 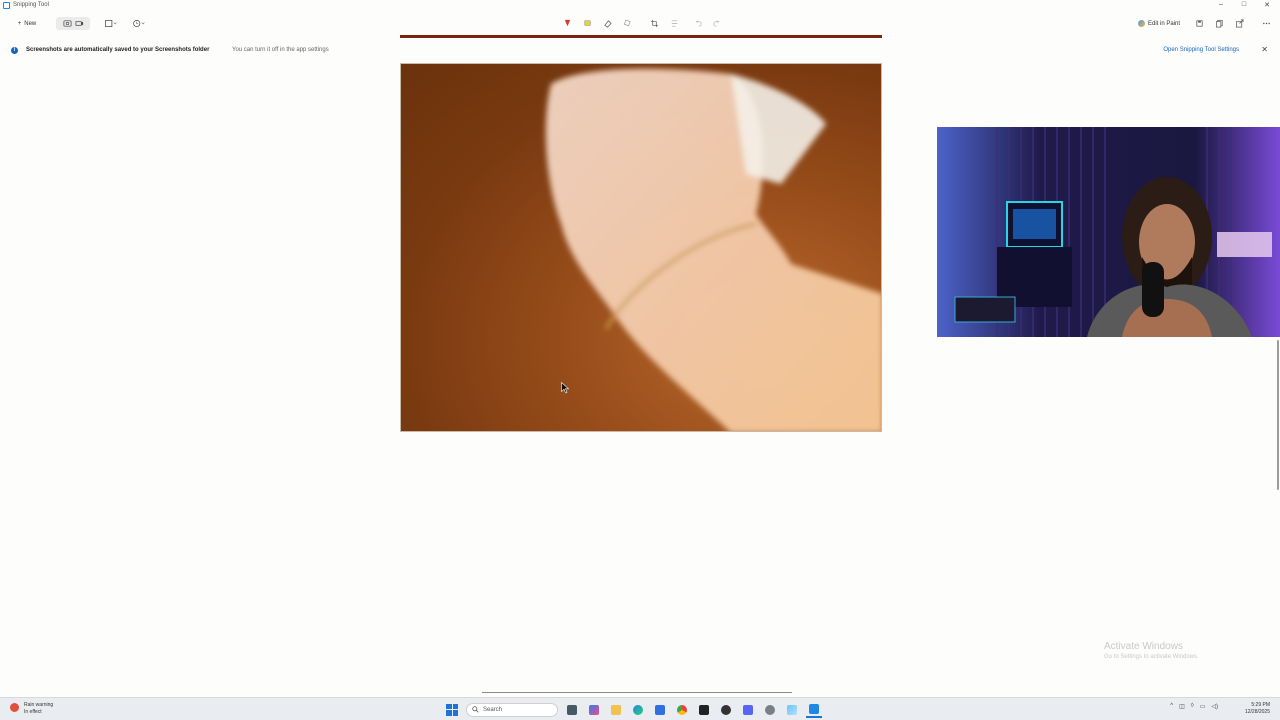 I want to click on task-view-icon, so click(x=572, y=710).